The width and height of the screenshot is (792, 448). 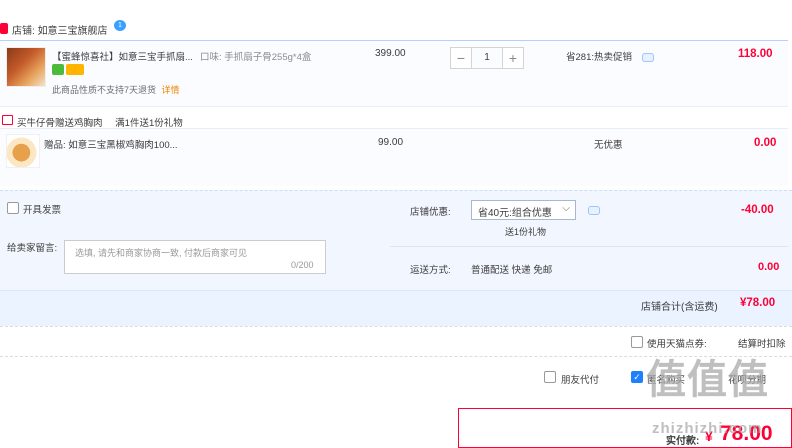 What do you see at coordinates (26, 67) in the screenshot?
I see `item-thumbnail` at bounding box center [26, 67].